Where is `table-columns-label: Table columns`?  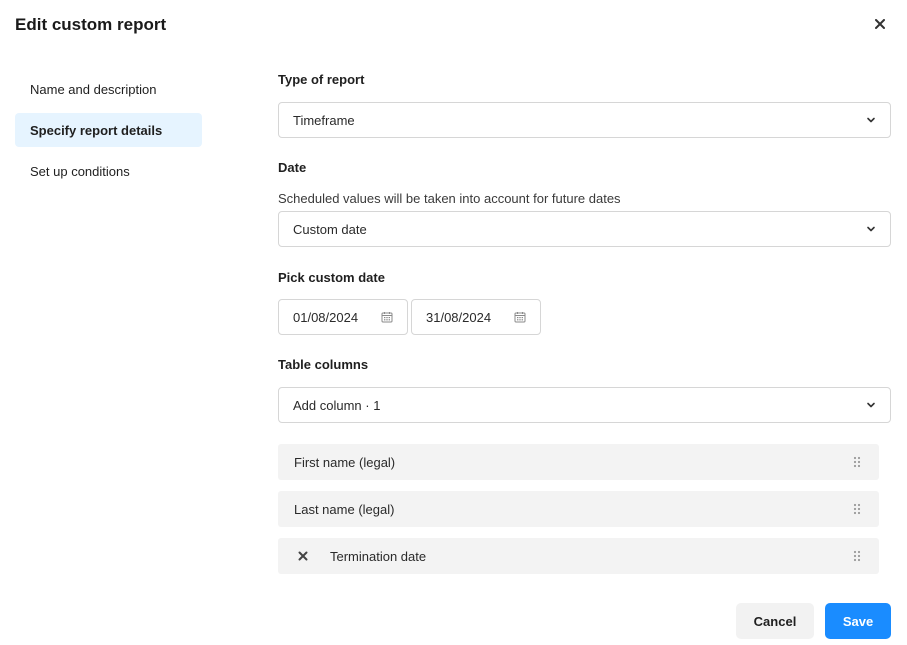 table-columns-label: Table columns is located at coordinates (323, 364).